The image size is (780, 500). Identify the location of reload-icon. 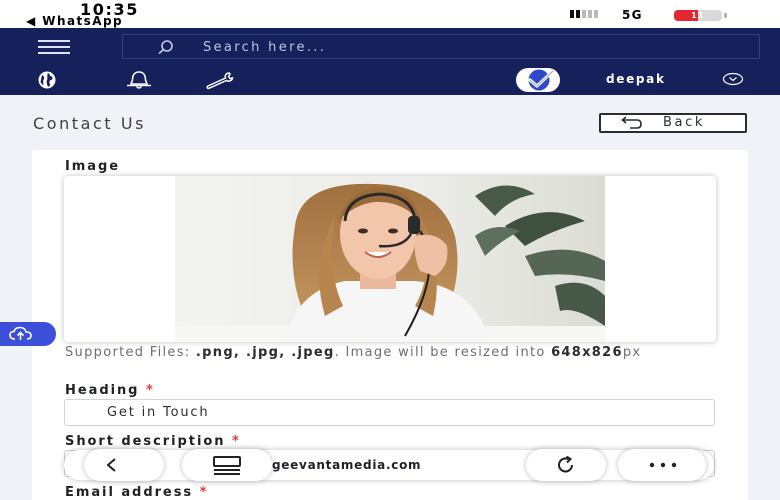
(565, 464).